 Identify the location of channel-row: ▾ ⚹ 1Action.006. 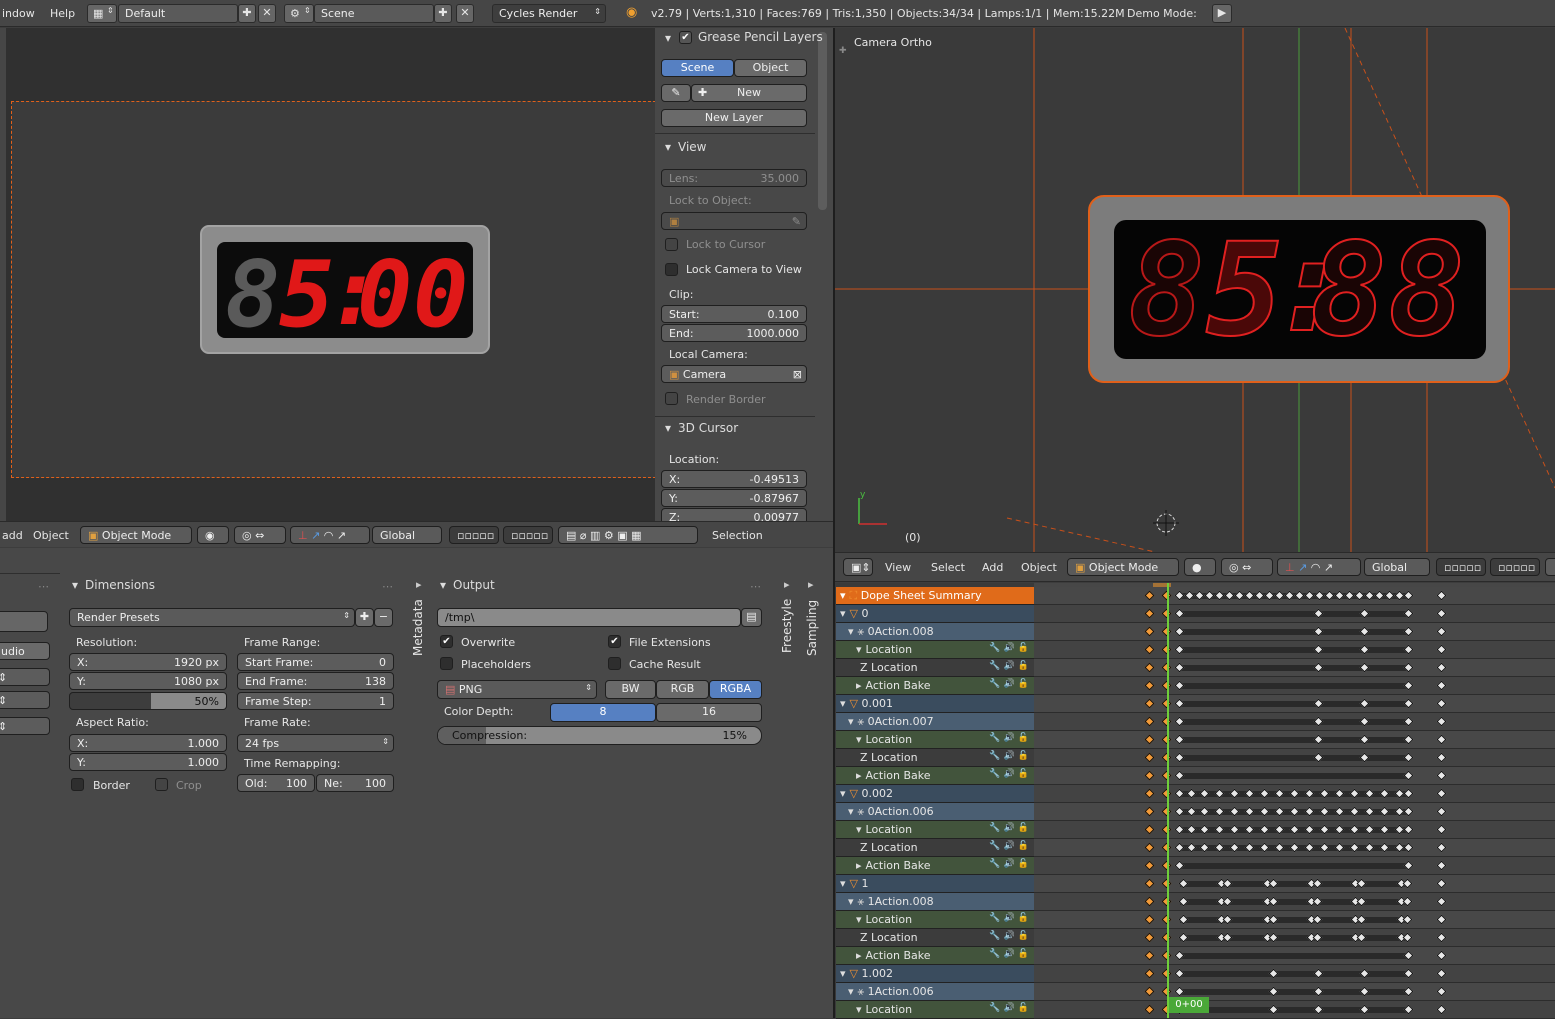
(935, 992).